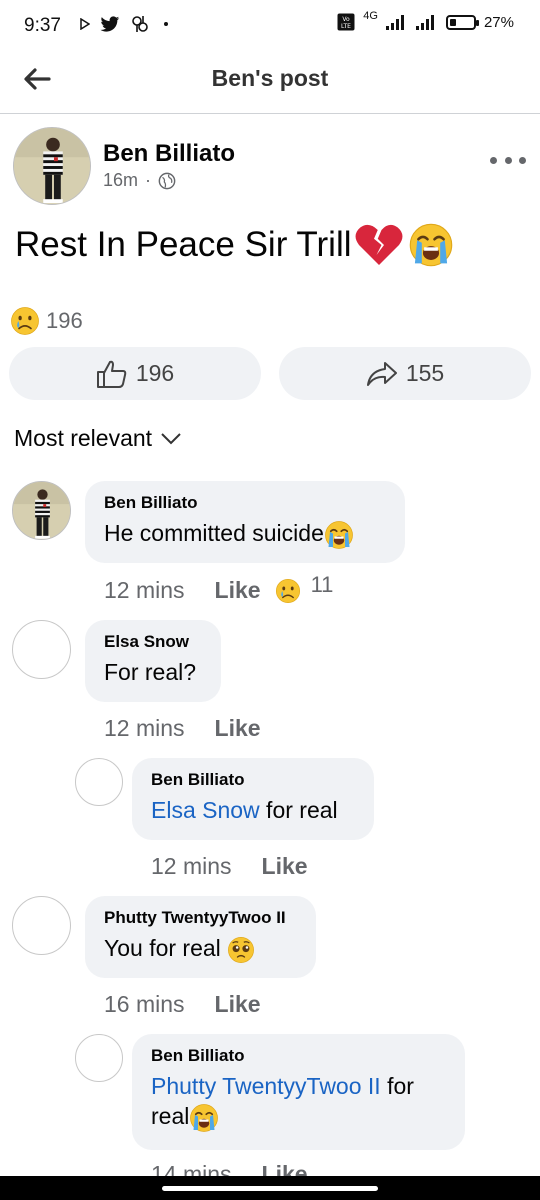 The width and height of the screenshot is (540, 1200). Describe the element at coordinates (153, 642) in the screenshot. I see `comment-author: Elsa Snow` at that location.